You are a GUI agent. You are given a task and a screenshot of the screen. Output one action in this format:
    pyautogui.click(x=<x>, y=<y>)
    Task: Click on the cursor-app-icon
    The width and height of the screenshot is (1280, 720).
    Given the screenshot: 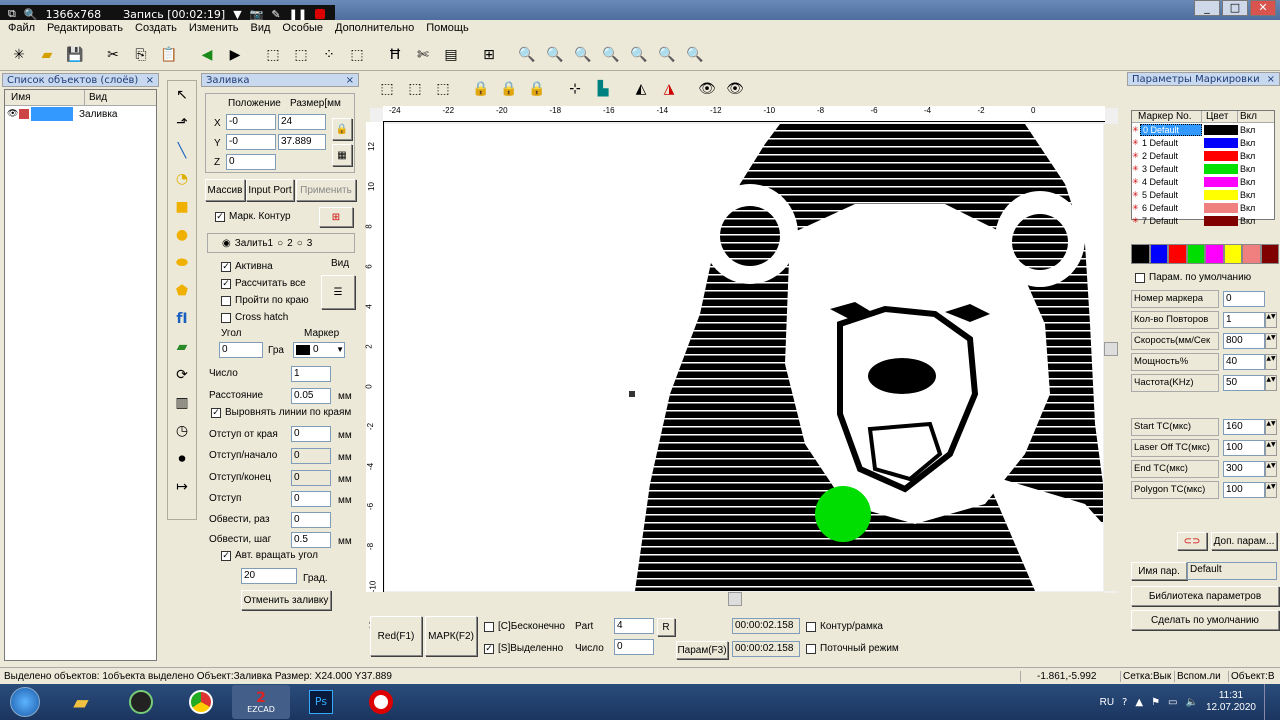 What is the action you would take?
    pyautogui.click(x=141, y=702)
    